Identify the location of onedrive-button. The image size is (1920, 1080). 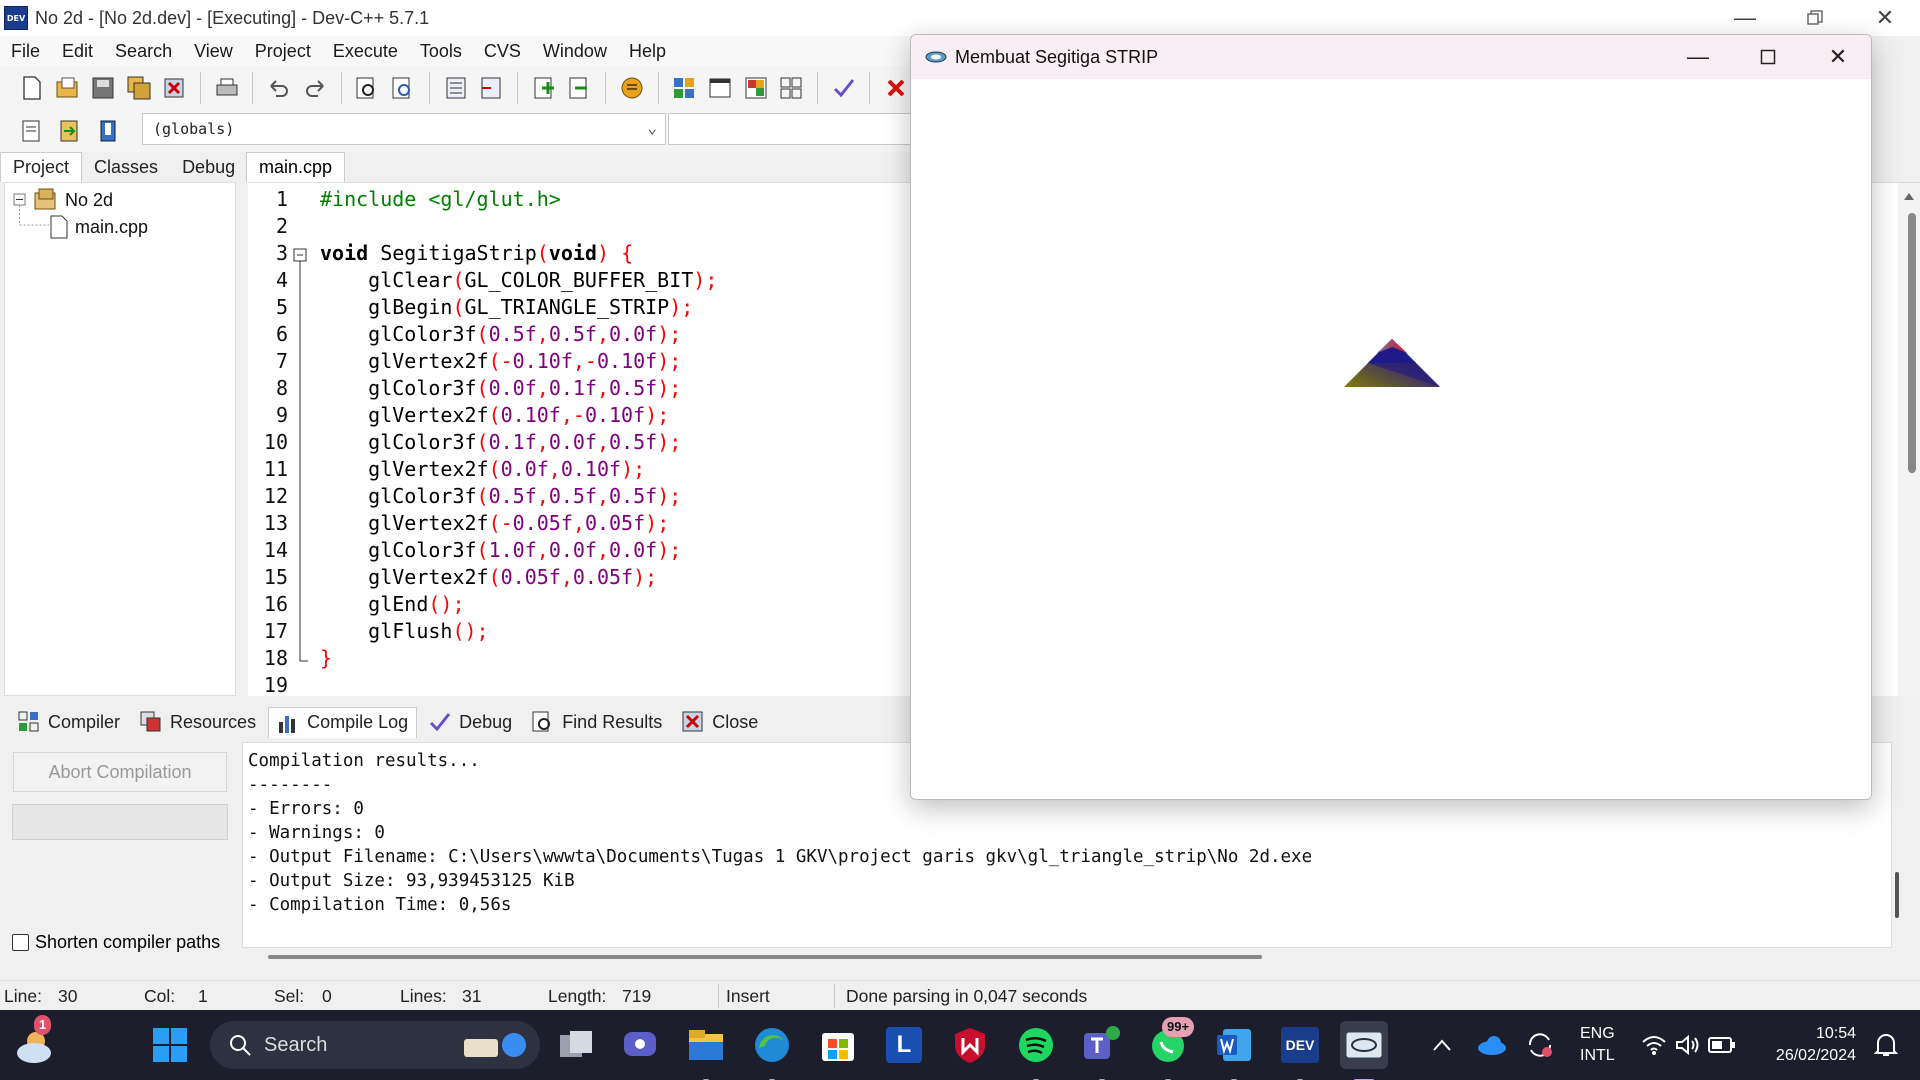
(1492, 1045).